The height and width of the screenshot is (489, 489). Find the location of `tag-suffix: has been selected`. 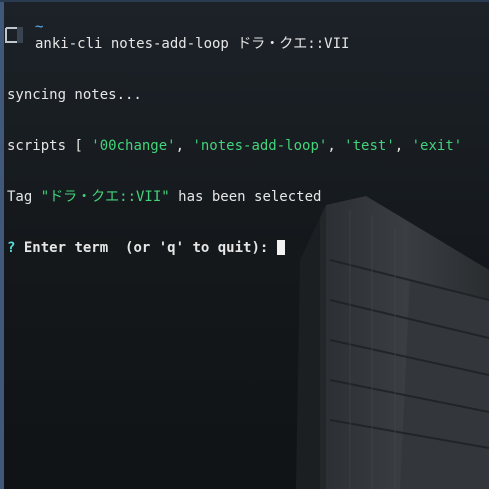

tag-suffix: has been selected is located at coordinates (245, 197).